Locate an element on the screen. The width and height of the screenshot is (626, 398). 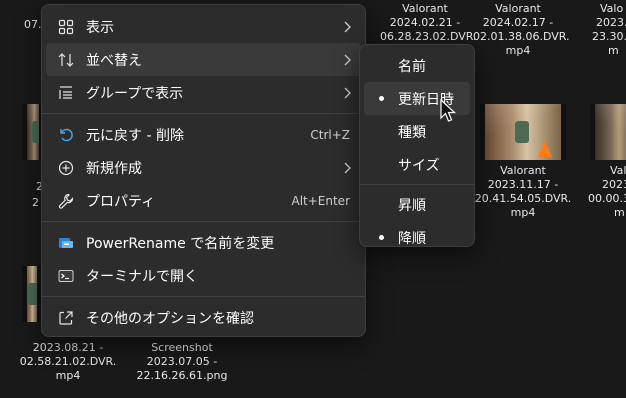
menu-item-label: ターミナルで開く is located at coordinates (142, 276).